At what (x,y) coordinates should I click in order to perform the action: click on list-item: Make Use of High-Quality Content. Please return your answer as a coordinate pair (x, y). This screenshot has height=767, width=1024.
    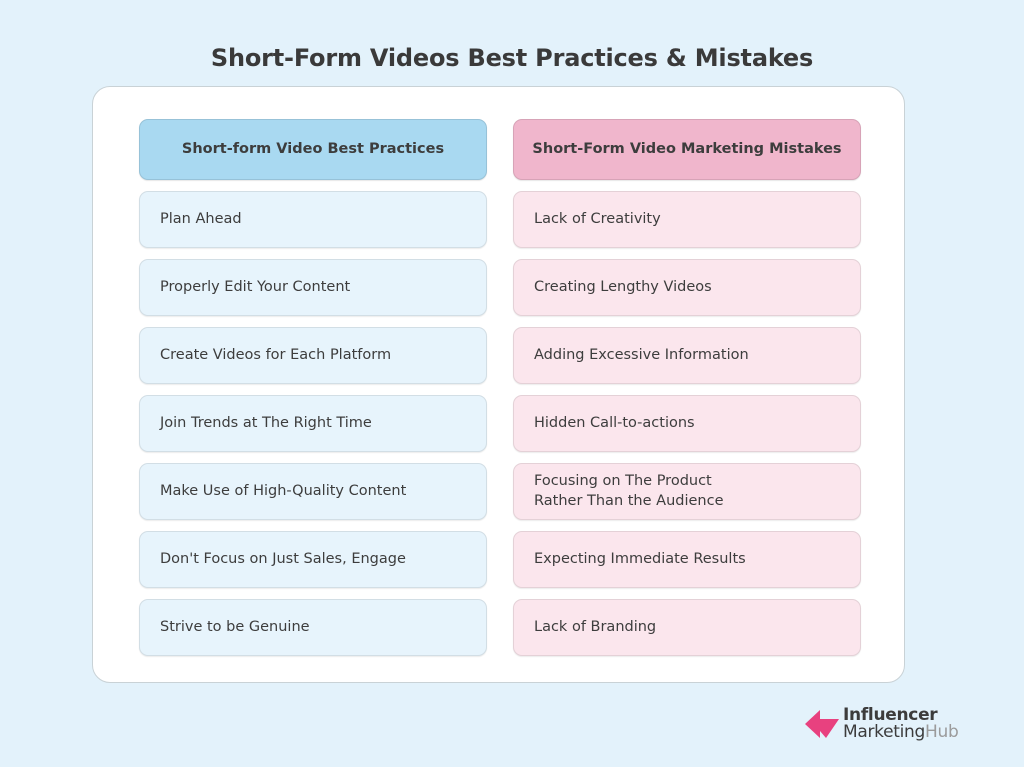
    Looking at the image, I should click on (313, 491).